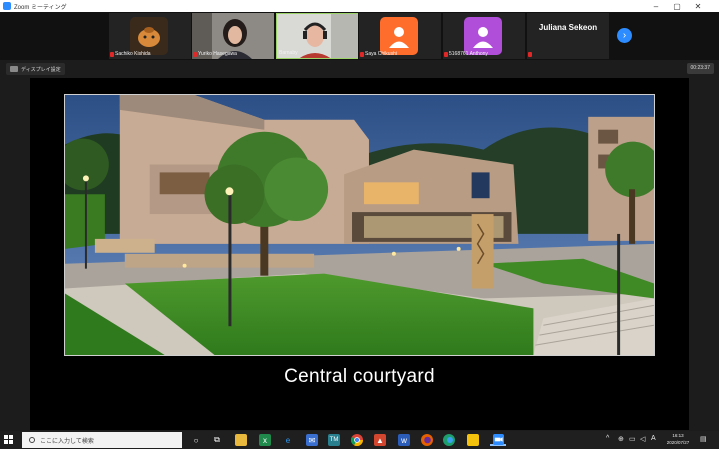 The width and height of the screenshot is (719, 449). I want to click on participant-tile: Saya Chikushi, so click(400, 36).